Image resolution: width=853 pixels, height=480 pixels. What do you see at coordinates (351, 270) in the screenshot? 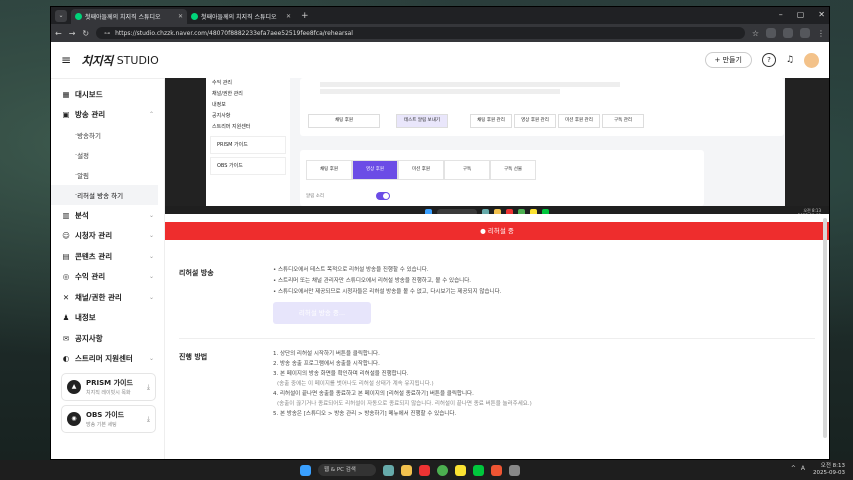
I see `rehearsal-bullet: • 스튜디오에서 테스트 목적으로 리허설 방송을 진행할 수 있습니다.` at bounding box center [351, 270].